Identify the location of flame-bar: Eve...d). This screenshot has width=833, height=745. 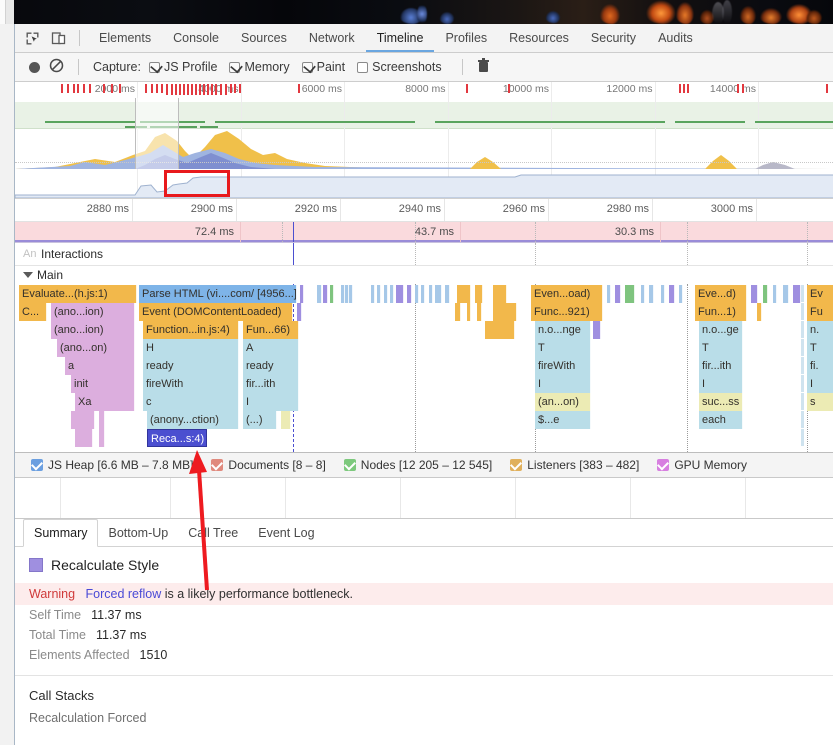
(721, 294).